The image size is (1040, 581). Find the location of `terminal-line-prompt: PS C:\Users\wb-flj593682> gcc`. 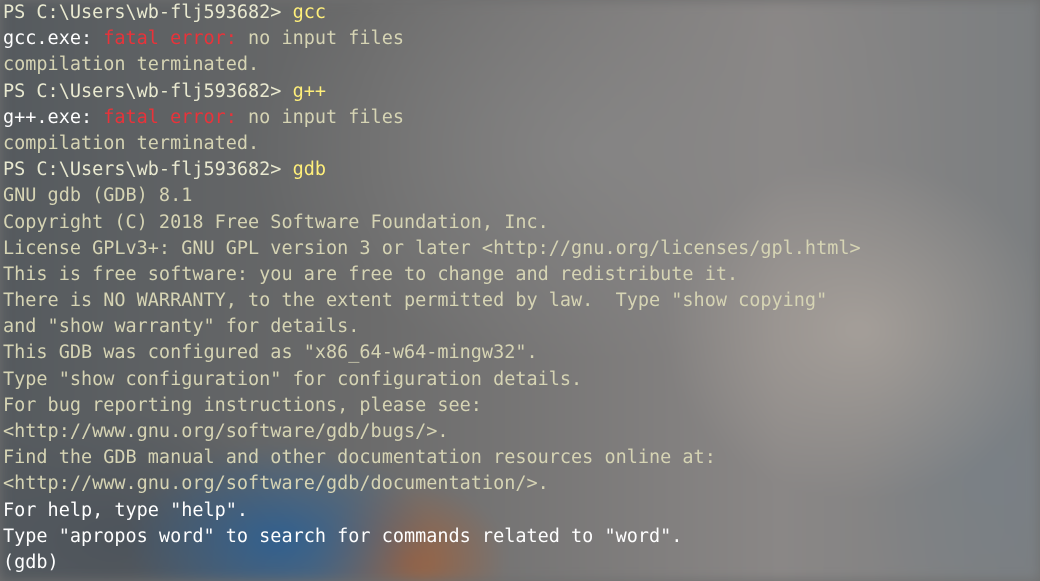

terminal-line-prompt: PS C:\Users\wb-flj593682> gcc is located at coordinates (521, 13).